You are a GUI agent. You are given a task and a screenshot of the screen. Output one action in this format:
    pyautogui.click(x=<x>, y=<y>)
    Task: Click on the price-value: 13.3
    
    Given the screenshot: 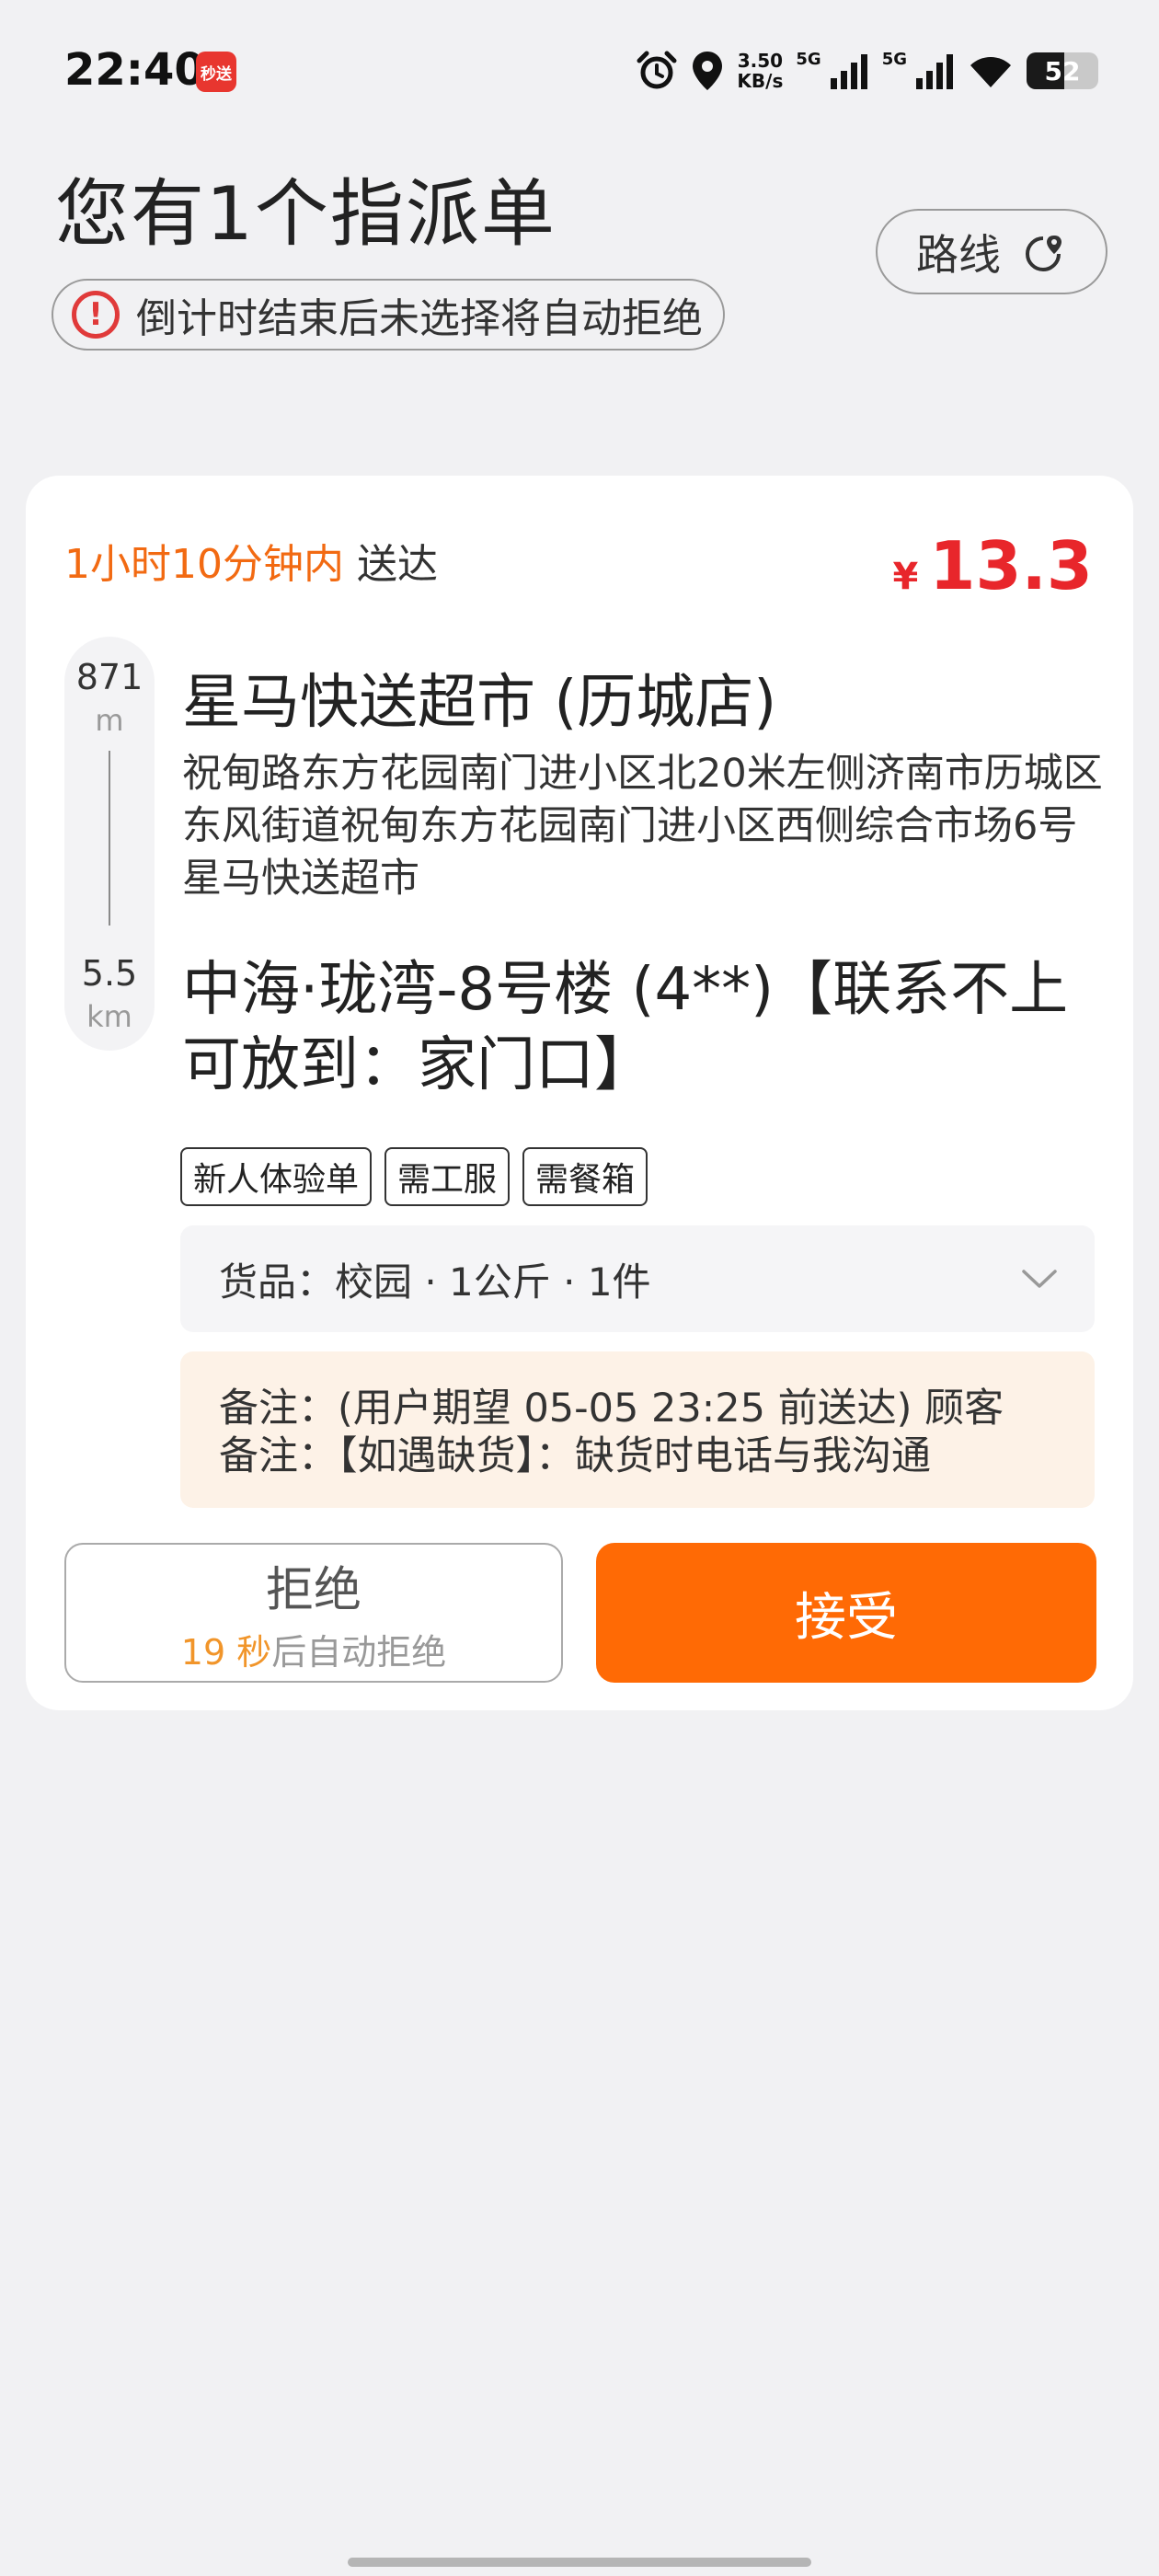 What is the action you would take?
    pyautogui.click(x=1011, y=565)
    